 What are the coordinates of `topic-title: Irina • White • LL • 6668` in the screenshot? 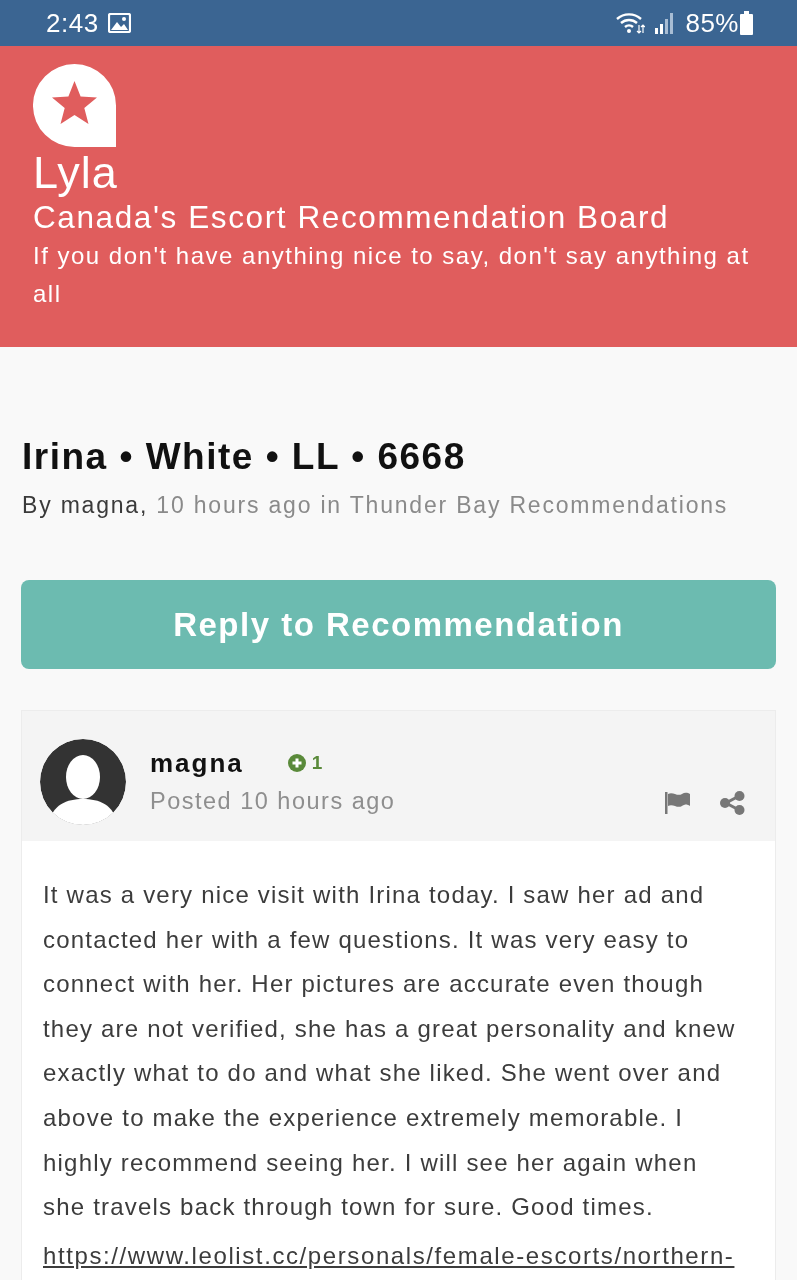 It's located at (244, 457).